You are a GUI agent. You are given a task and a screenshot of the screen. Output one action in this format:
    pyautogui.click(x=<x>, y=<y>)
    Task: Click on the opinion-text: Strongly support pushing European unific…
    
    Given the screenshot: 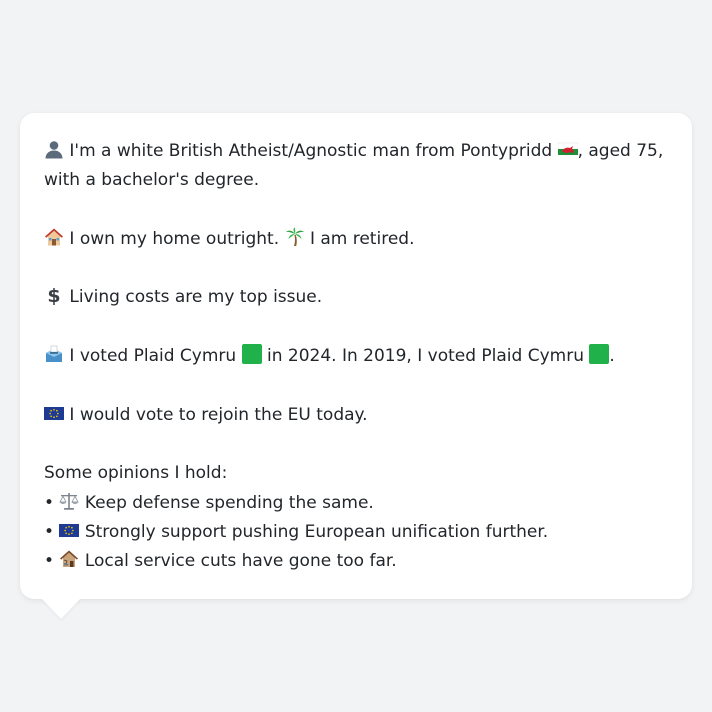 What is the action you would take?
    pyautogui.click(x=316, y=531)
    